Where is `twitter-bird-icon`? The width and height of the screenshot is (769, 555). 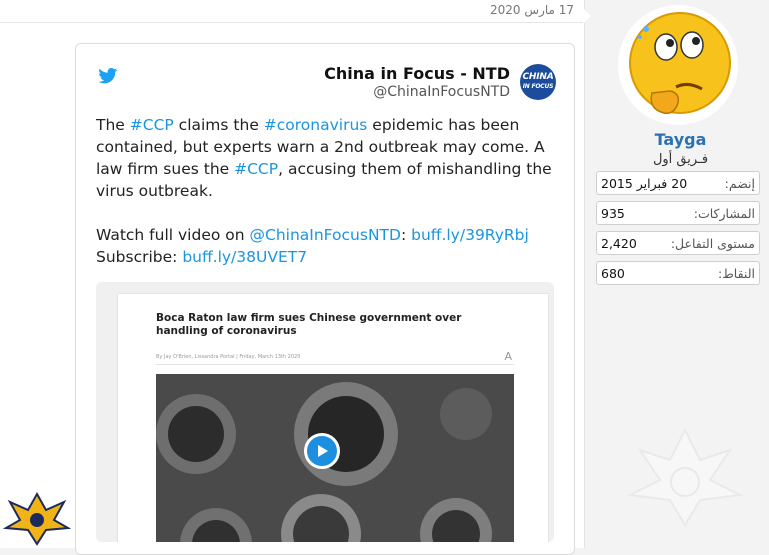
twitter-bird-icon is located at coordinates (108, 76).